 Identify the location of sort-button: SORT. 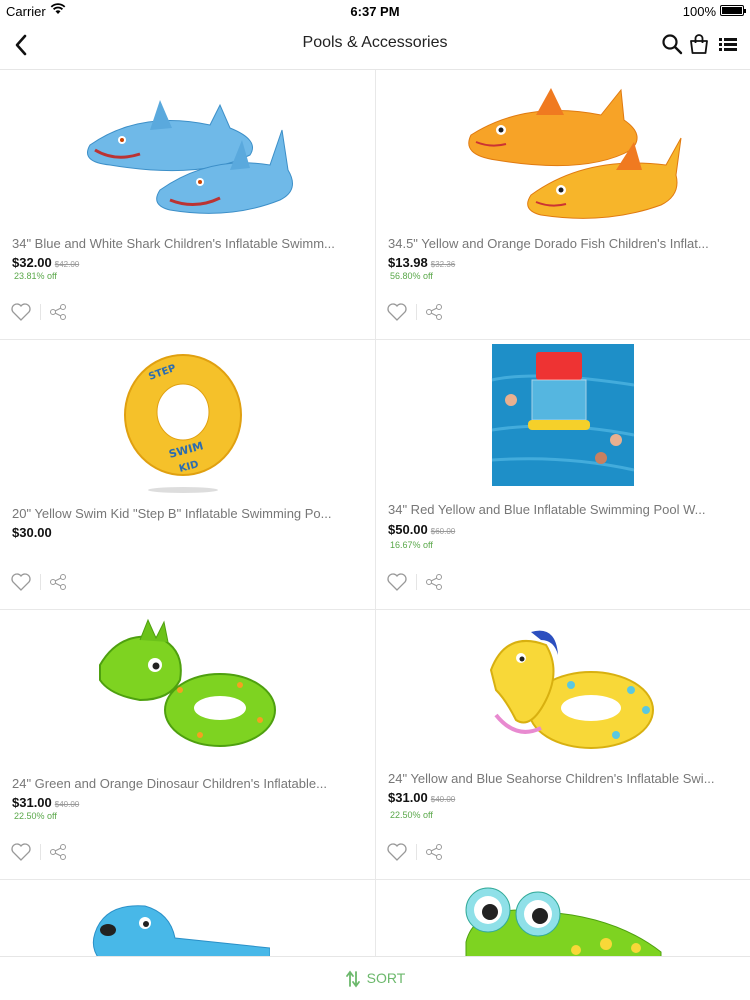
(375, 979).